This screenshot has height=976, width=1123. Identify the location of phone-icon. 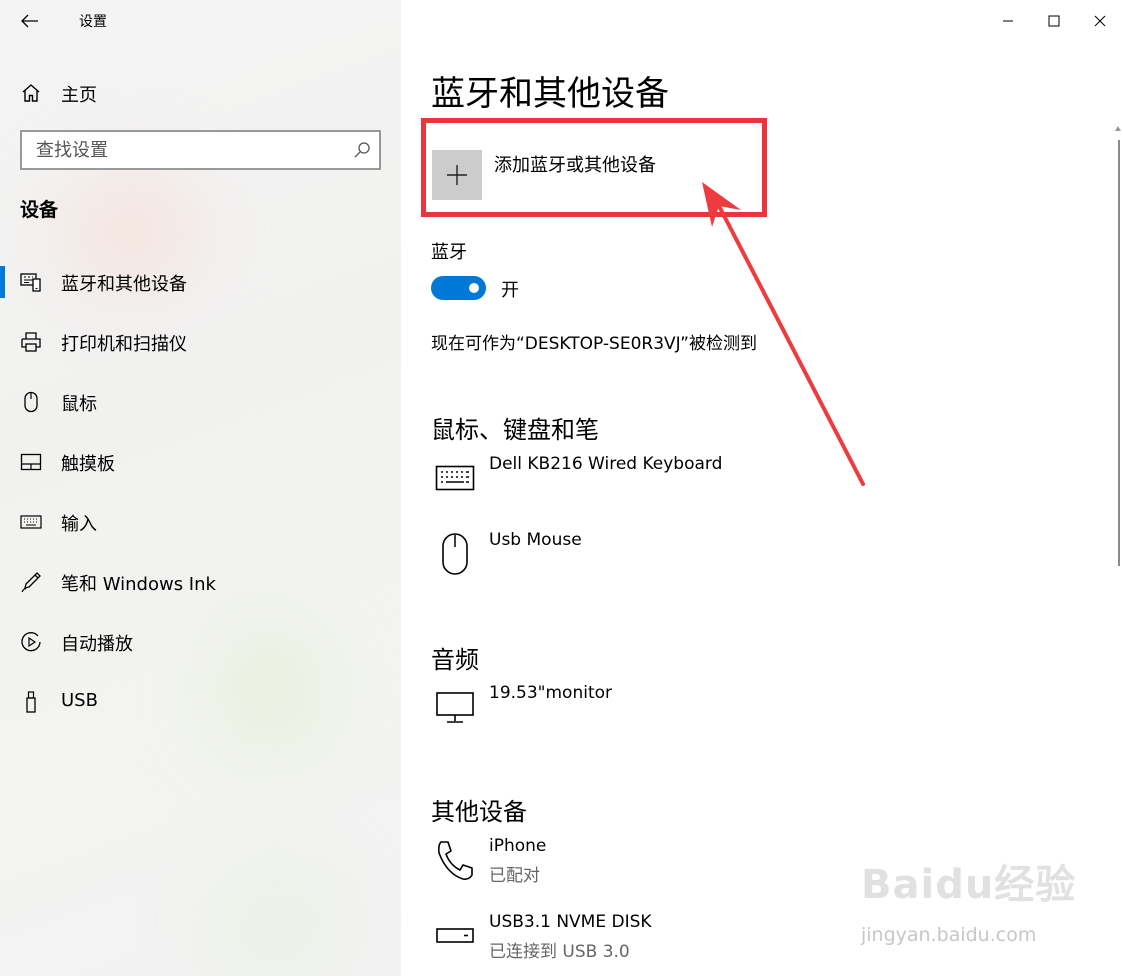
(455, 860).